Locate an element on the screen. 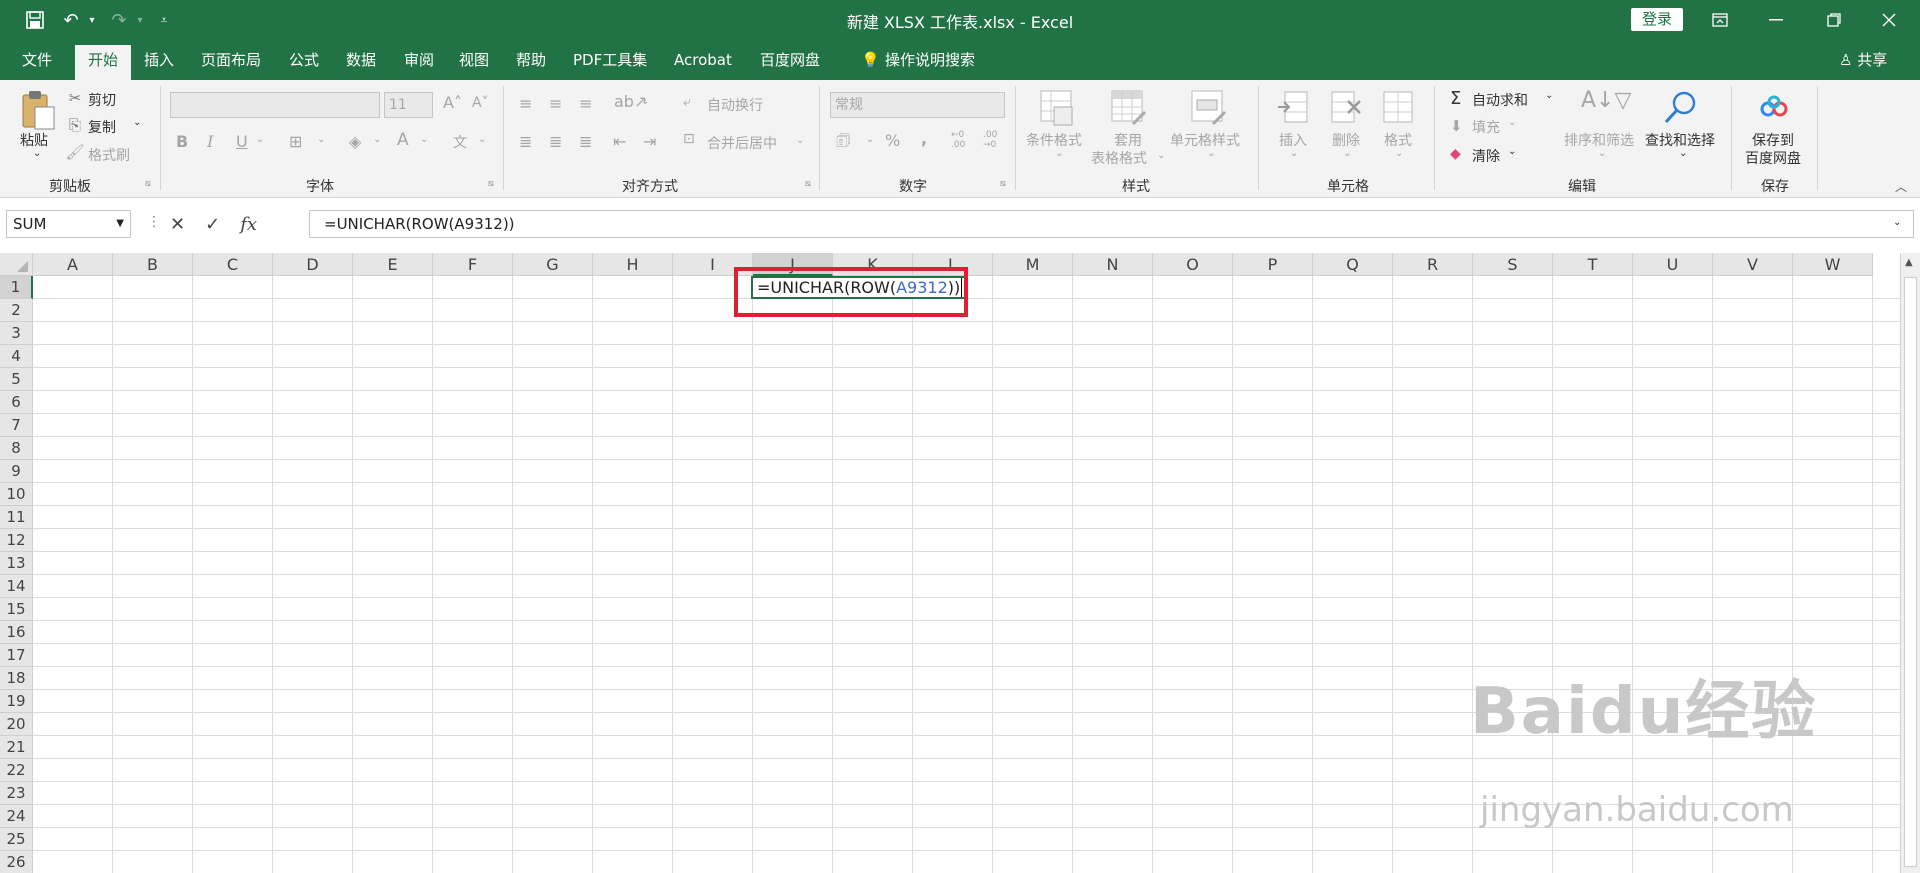  italic-icon: I is located at coordinates (210, 141).